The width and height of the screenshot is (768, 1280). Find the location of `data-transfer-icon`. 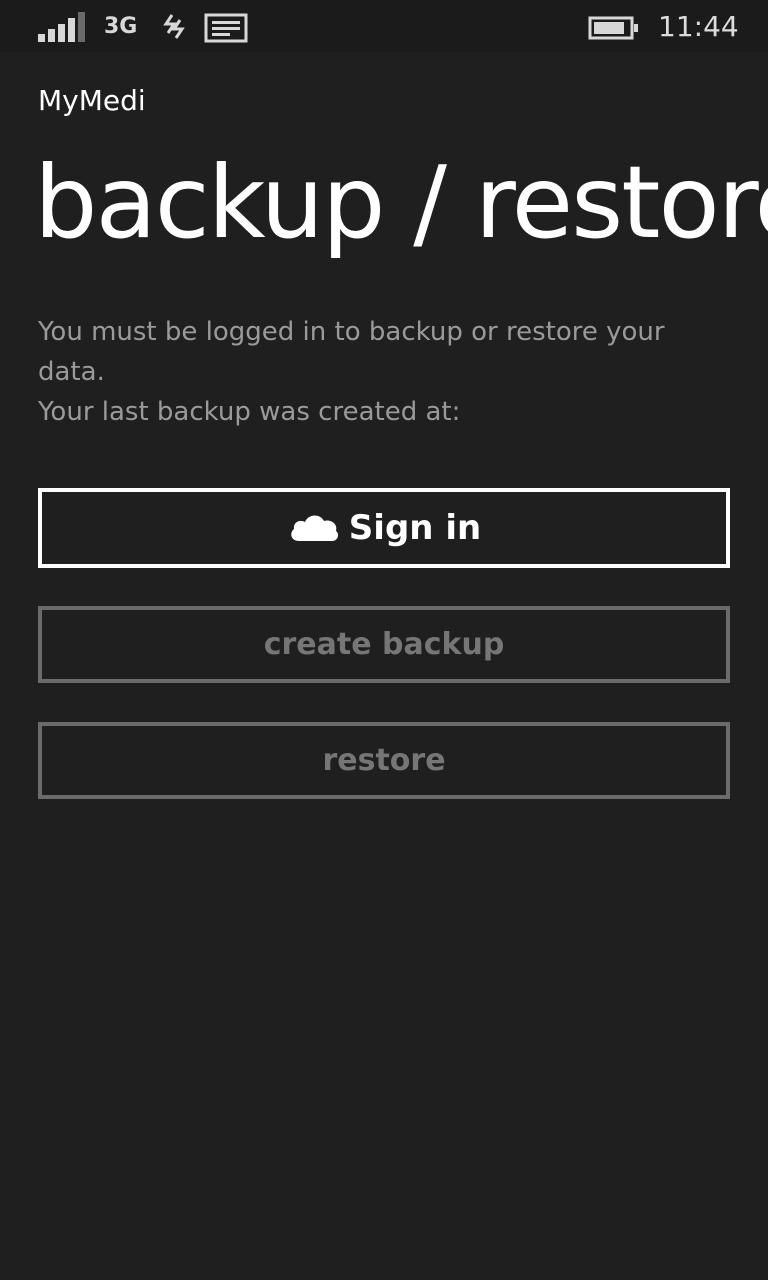

data-transfer-icon is located at coordinates (174, 26).